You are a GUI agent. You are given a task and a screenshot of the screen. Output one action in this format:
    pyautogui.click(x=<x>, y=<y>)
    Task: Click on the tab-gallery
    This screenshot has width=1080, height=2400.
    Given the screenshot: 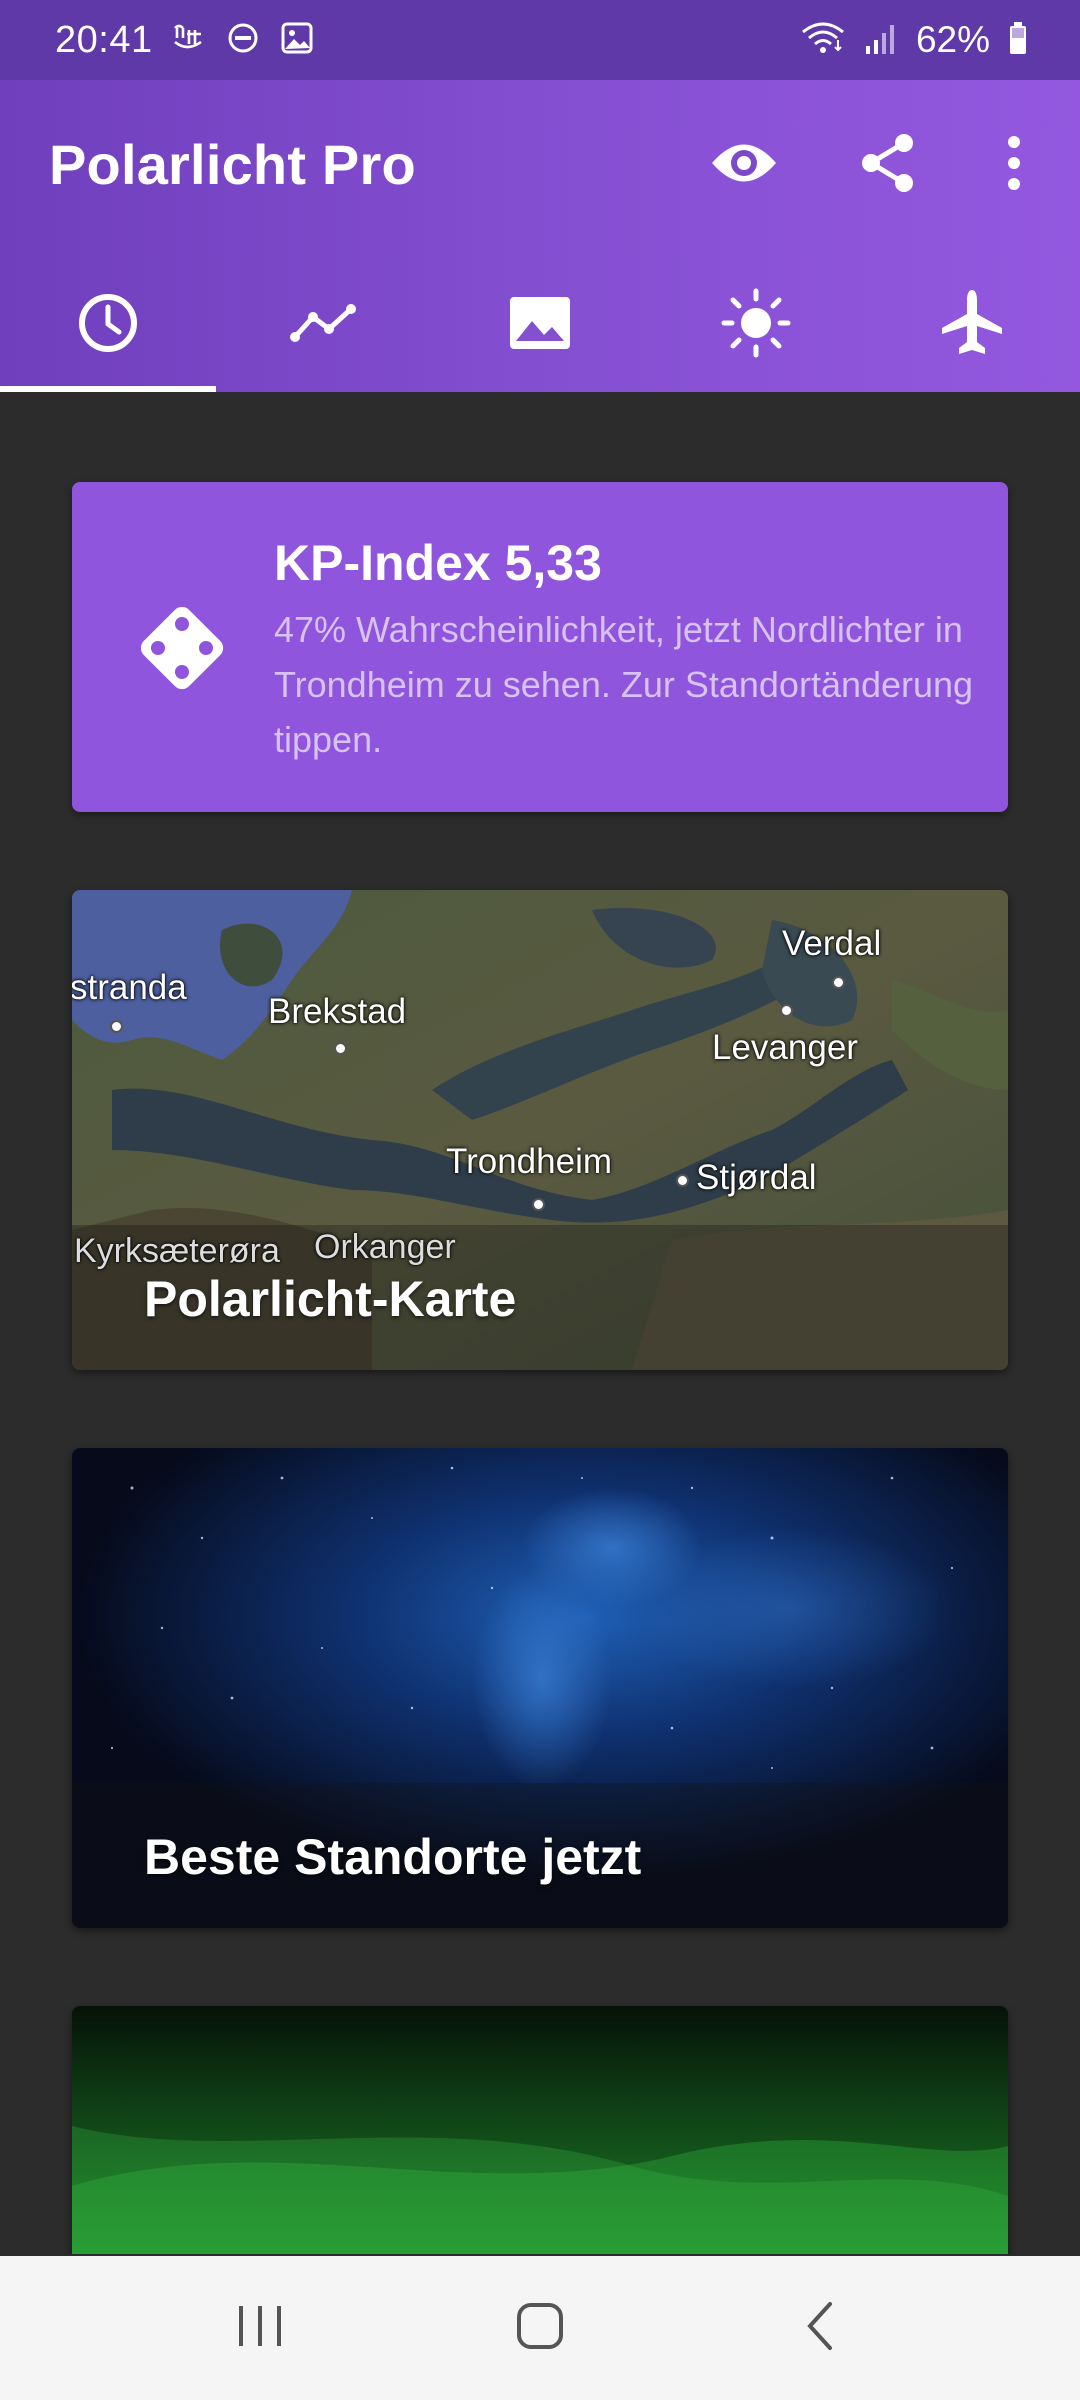 What is the action you would take?
    pyautogui.click(x=540, y=325)
    